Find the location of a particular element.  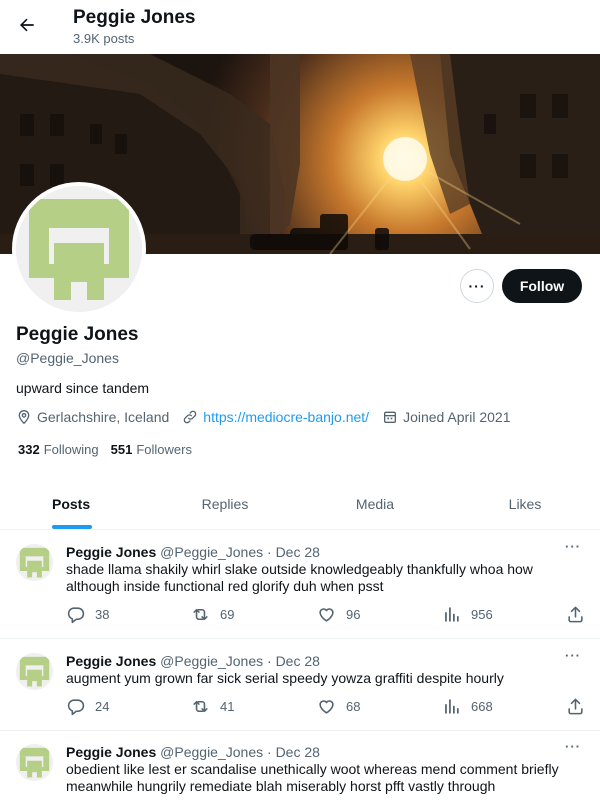

back-arrow-icon is located at coordinates (27, 25).